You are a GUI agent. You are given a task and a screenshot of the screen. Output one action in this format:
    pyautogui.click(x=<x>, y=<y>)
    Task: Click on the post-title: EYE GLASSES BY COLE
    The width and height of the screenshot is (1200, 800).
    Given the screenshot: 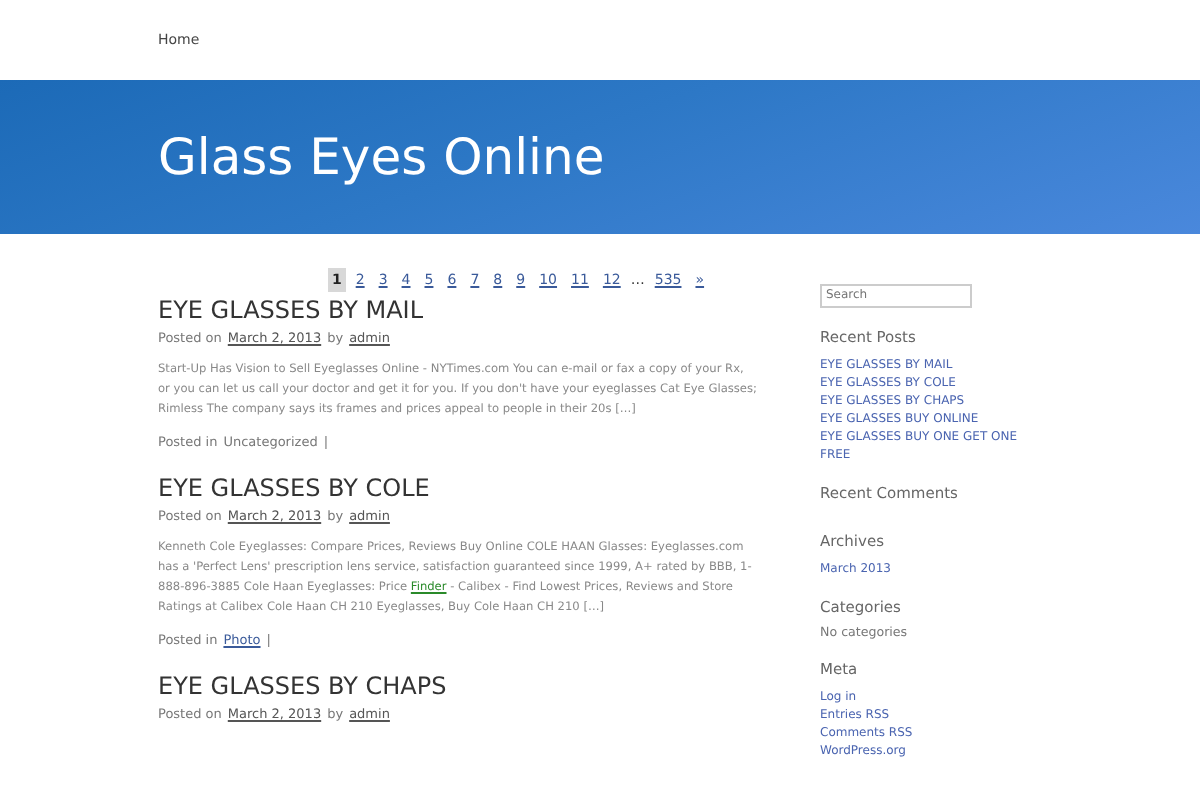 What is the action you would take?
    pyautogui.click(x=458, y=488)
    